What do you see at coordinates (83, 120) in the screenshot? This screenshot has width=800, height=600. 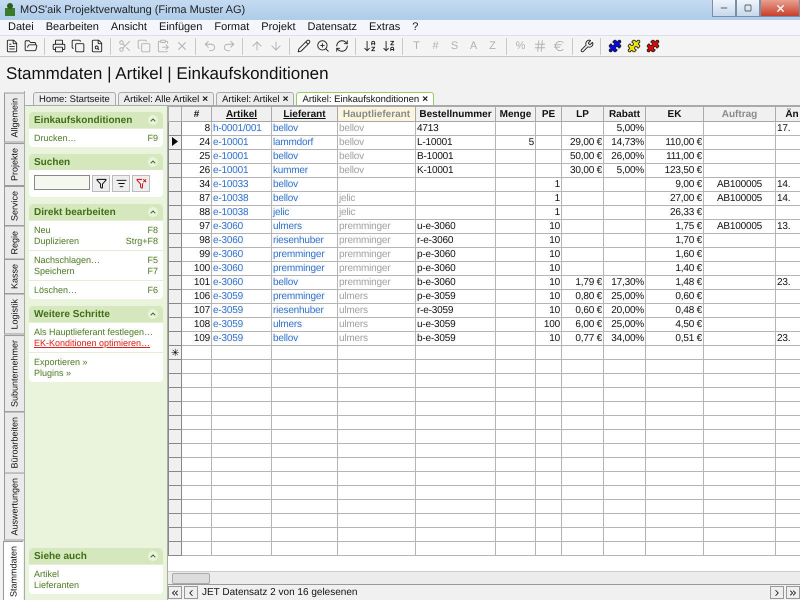 I see `panel-title: Einkaufskonditionen` at bounding box center [83, 120].